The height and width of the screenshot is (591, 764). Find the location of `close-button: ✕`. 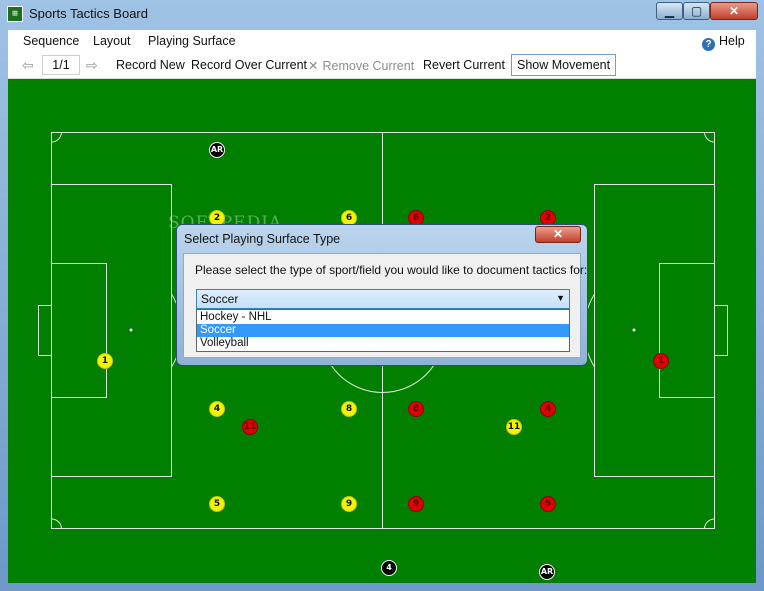

close-button: ✕ is located at coordinates (734, 11).